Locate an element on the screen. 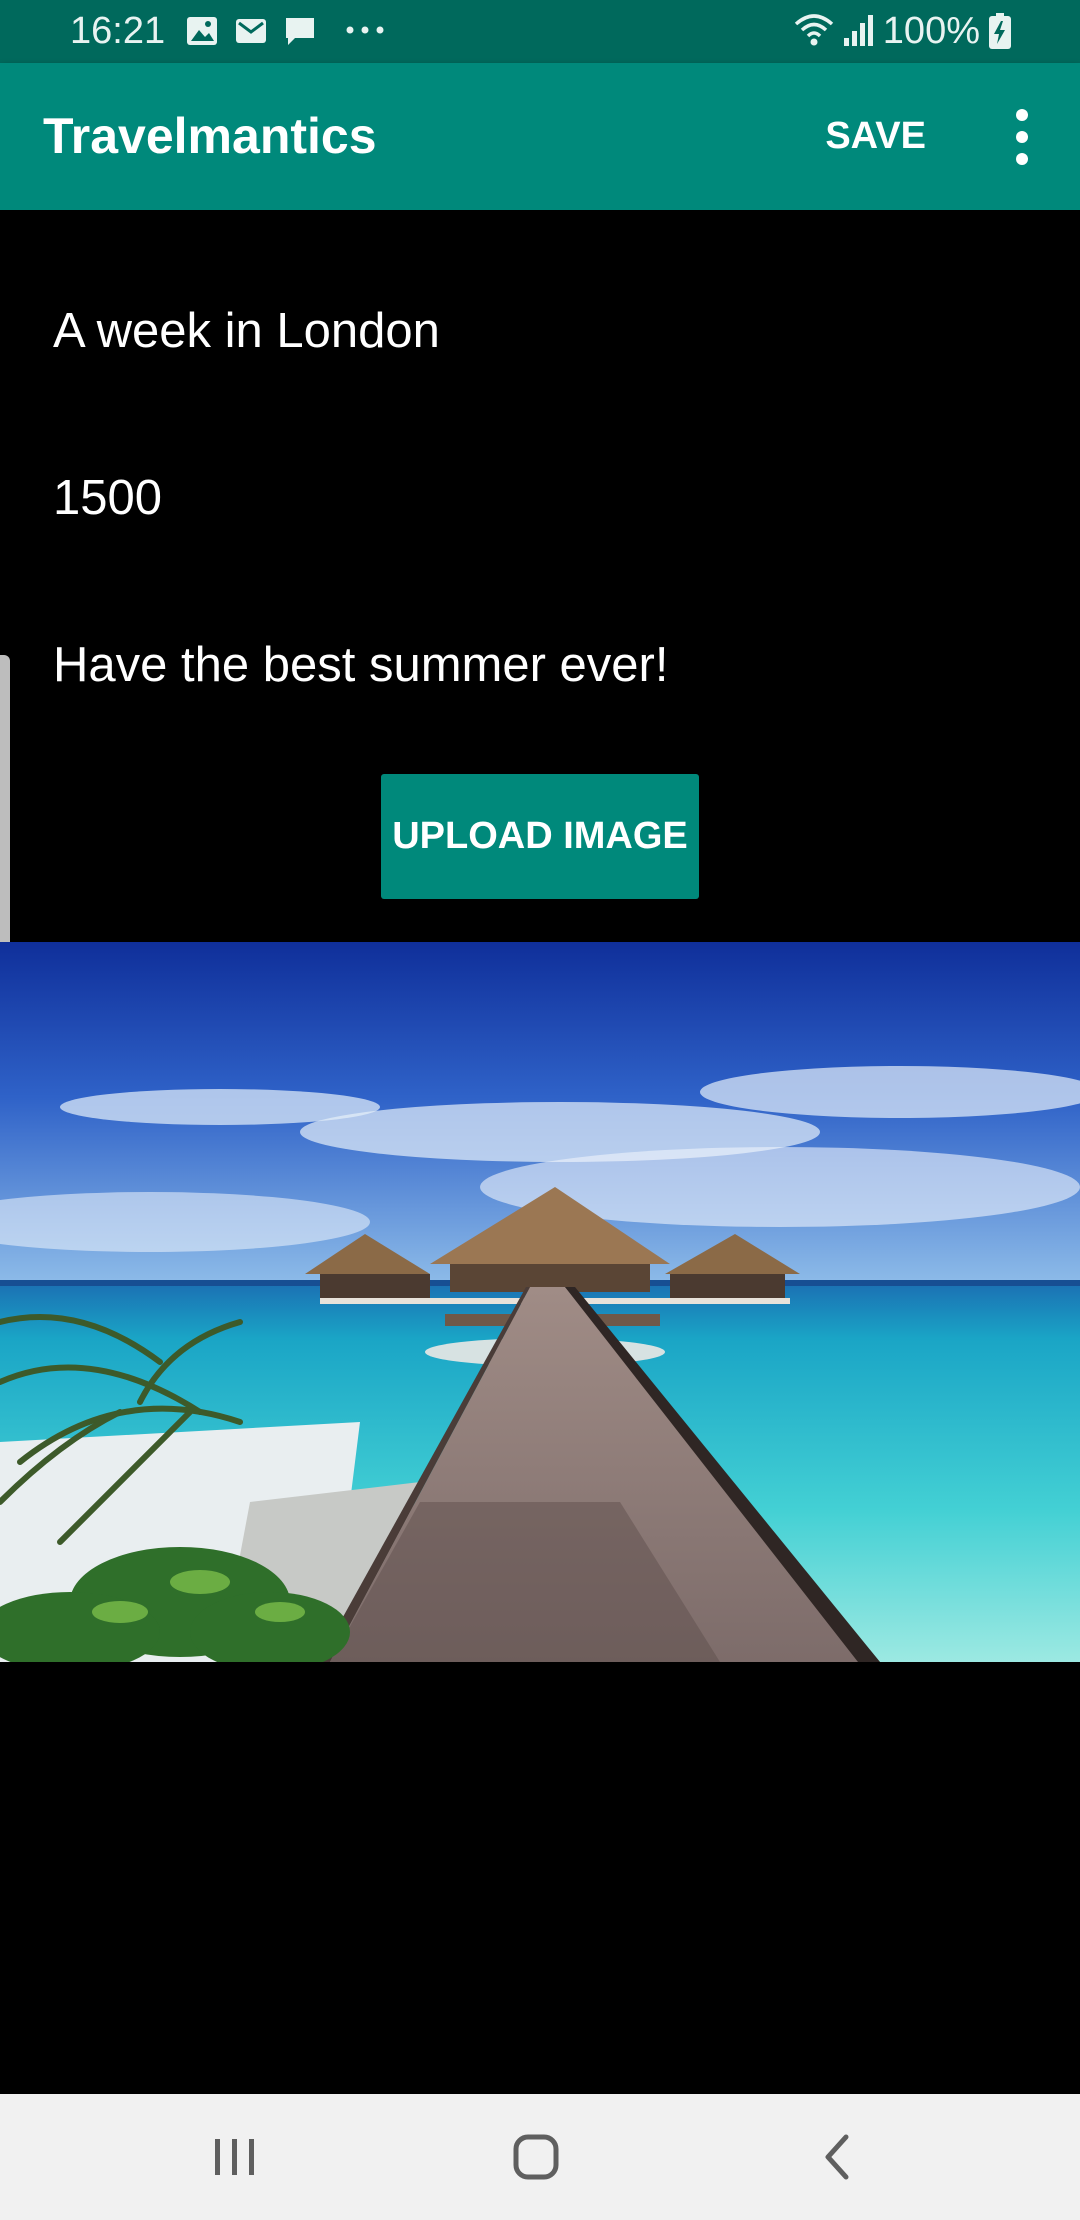 The height and width of the screenshot is (2220, 1080). signal-icon is located at coordinates (859, 32).